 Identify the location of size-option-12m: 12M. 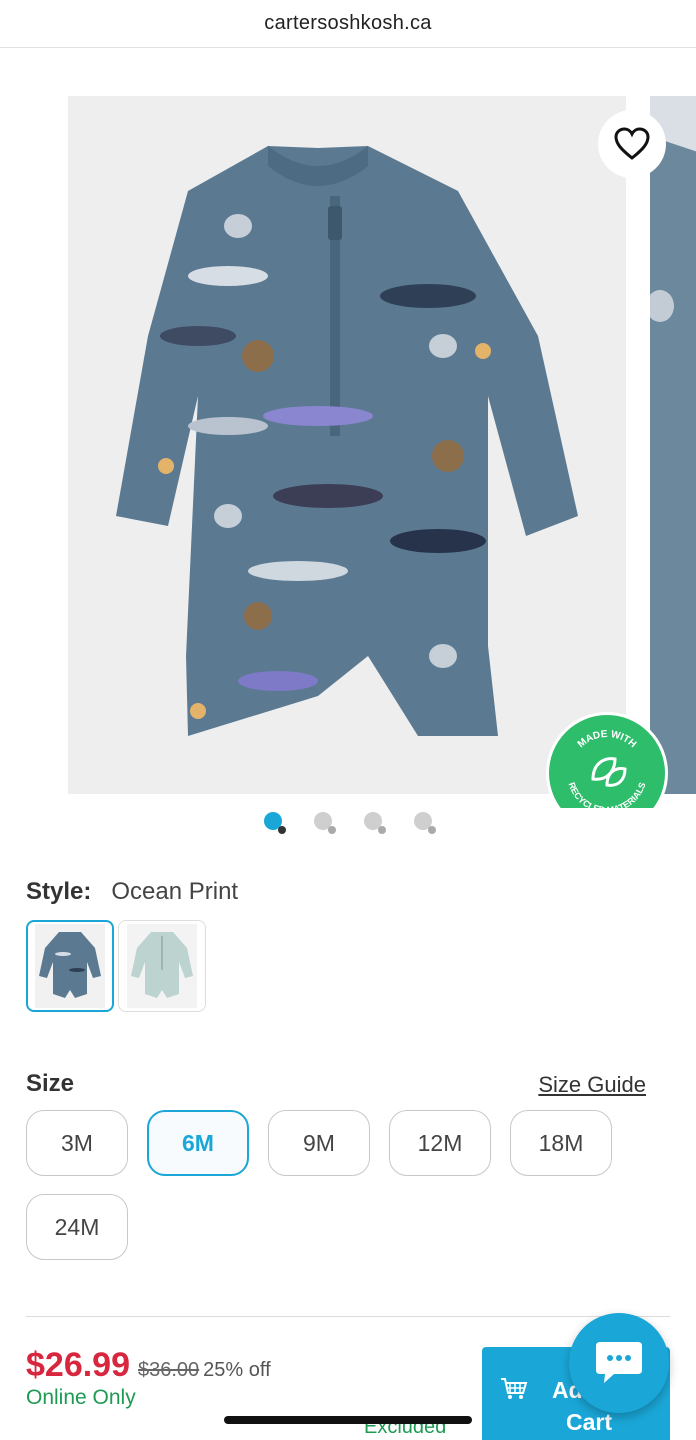
(440, 1143).